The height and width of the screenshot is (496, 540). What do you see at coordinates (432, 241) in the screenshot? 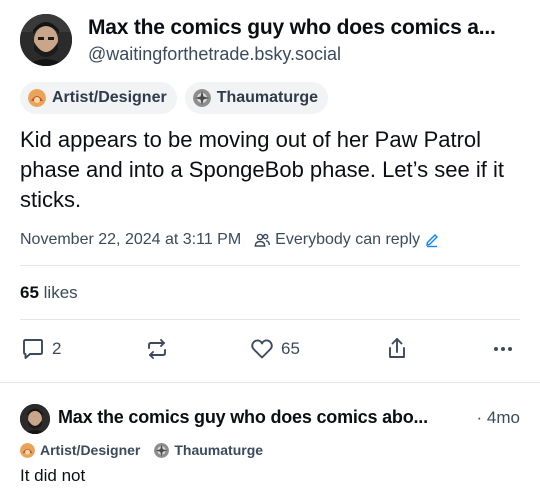
I see `pencil-icon` at bounding box center [432, 241].